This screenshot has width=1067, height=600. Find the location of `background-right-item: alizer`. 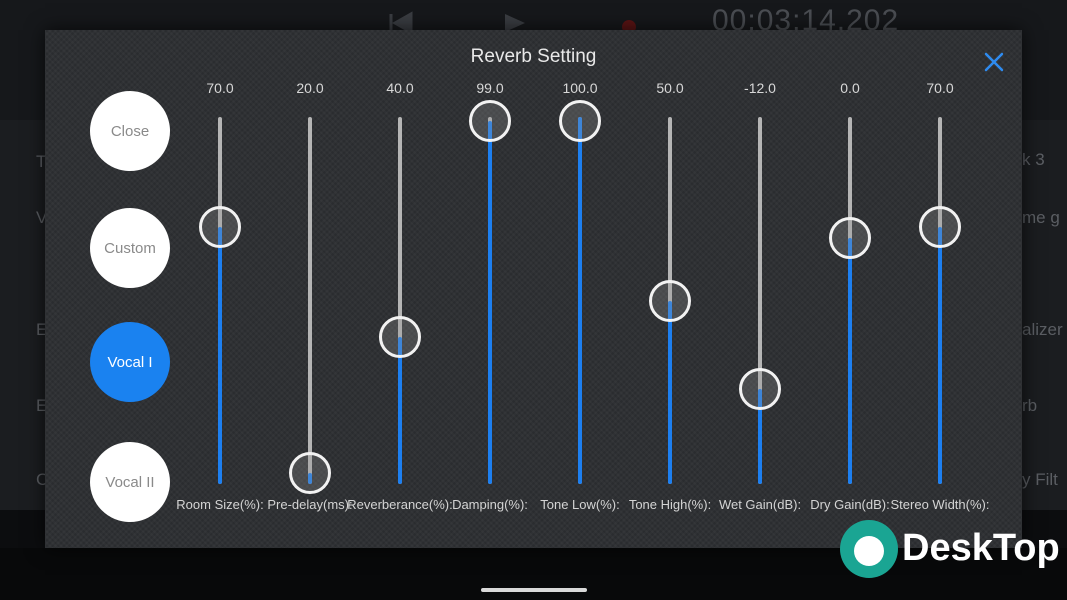

background-right-item: alizer is located at coordinates (1042, 329).